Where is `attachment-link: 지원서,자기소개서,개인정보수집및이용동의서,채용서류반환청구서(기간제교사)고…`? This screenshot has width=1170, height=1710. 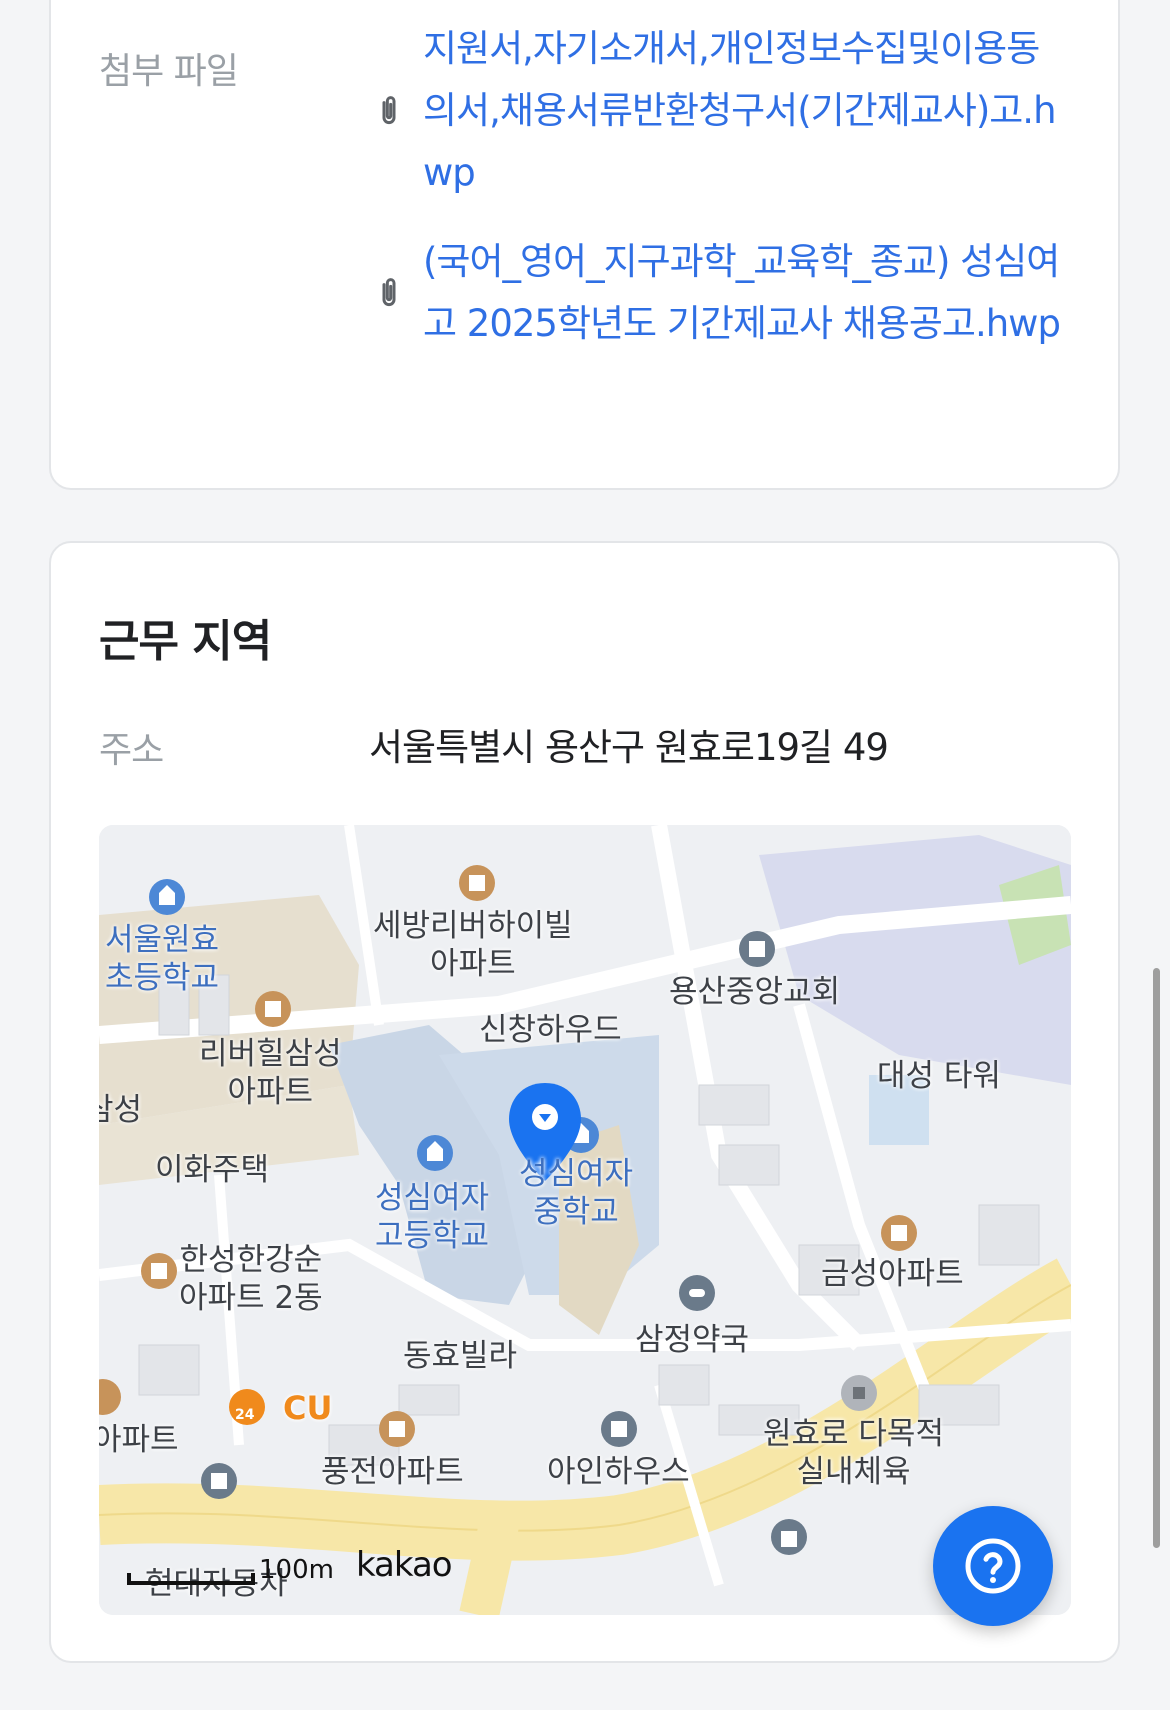
attachment-link: 지원서,자기소개서,개인정보수집및이용동의서,채용서류반환청구서(기간제교사)고… is located at coordinates (746, 111).